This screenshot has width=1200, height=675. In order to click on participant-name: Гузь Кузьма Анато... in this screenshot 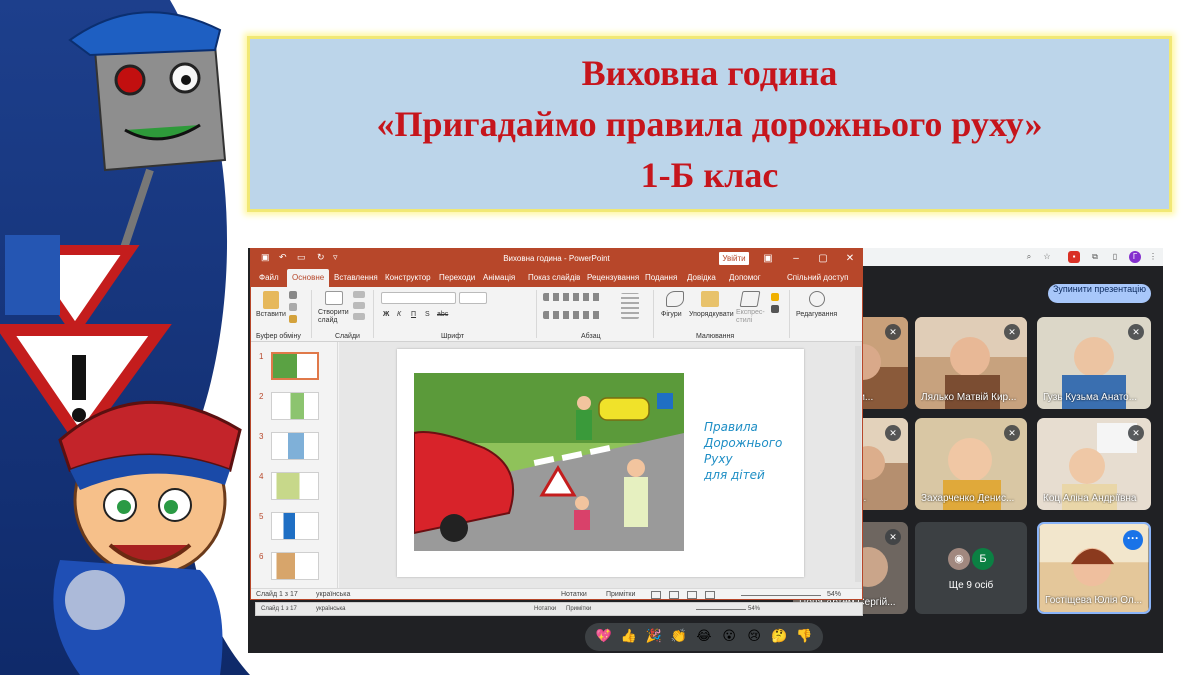, I will do `click(1090, 397)`.